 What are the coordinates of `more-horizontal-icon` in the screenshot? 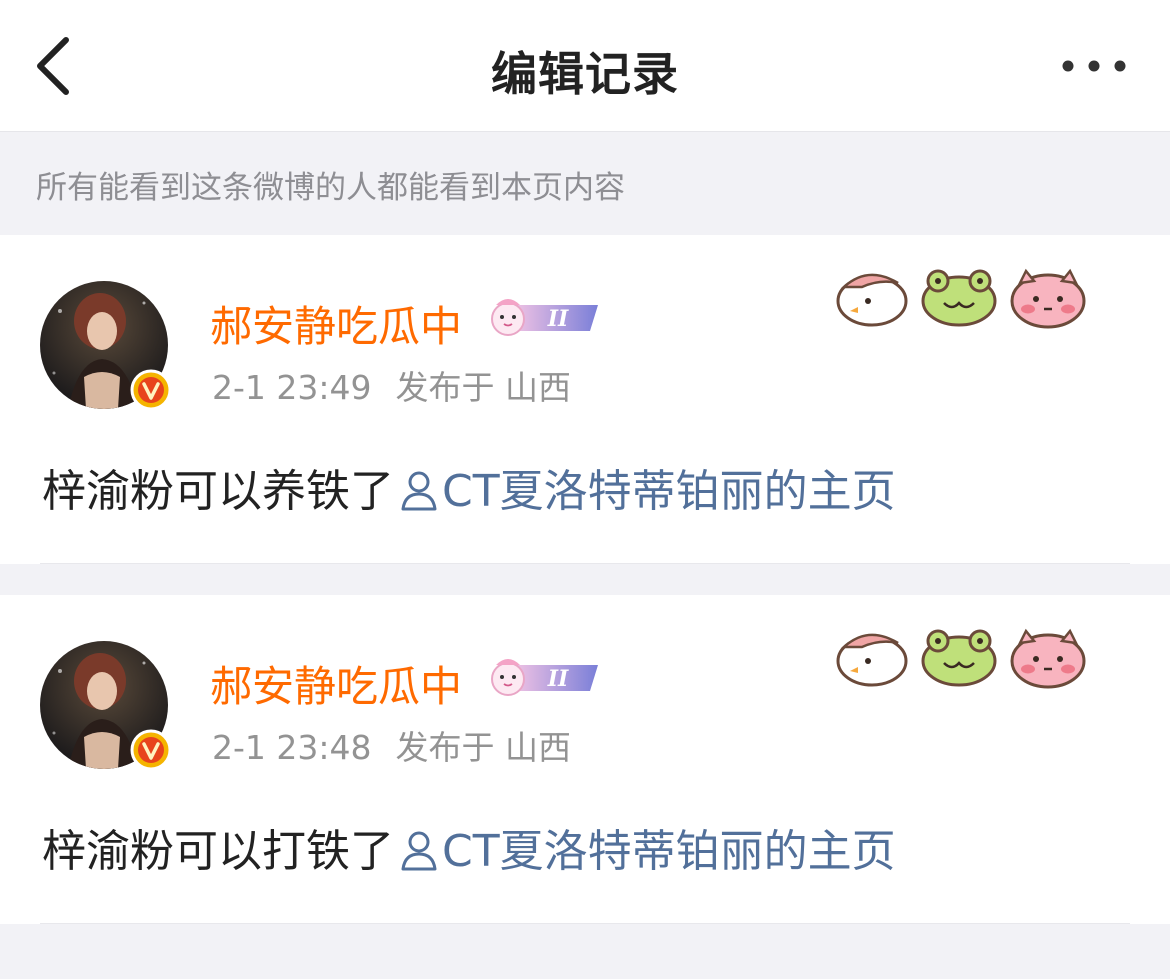 It's located at (1094, 66).